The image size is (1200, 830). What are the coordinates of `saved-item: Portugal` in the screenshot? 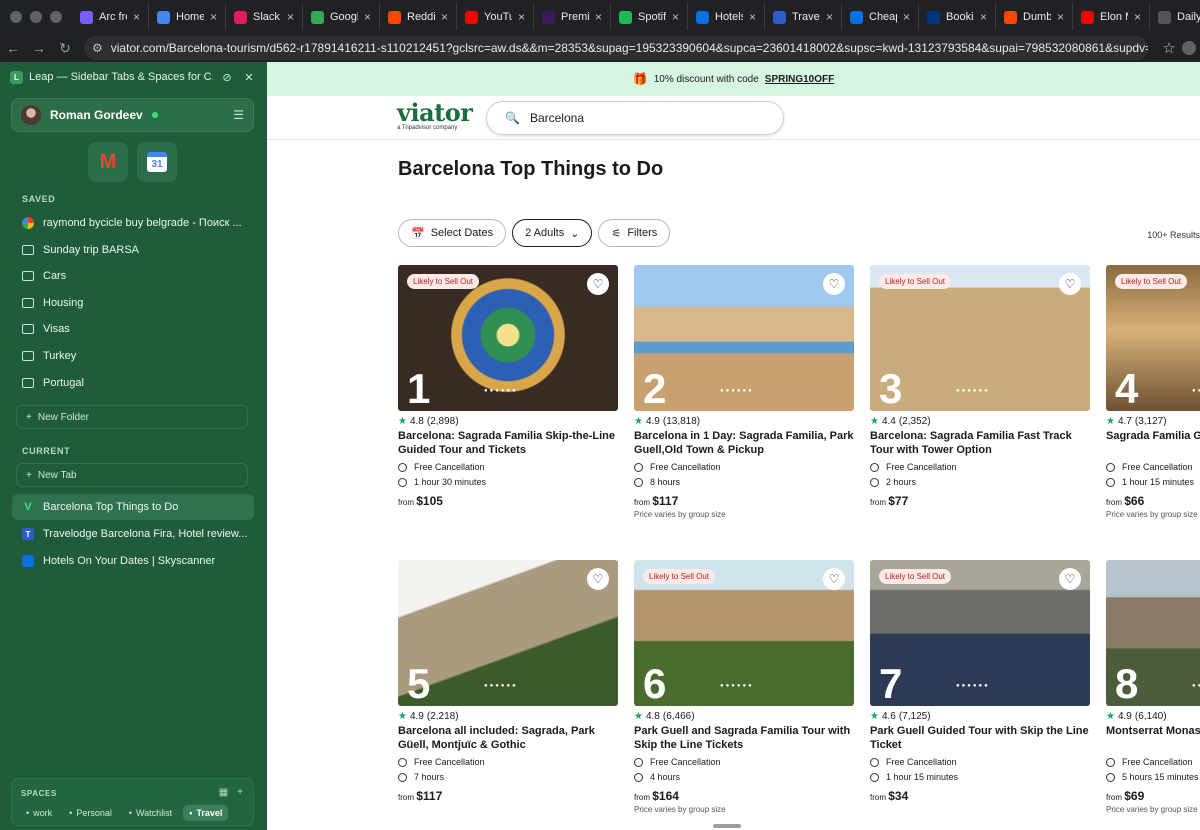 It's located at (133, 383).